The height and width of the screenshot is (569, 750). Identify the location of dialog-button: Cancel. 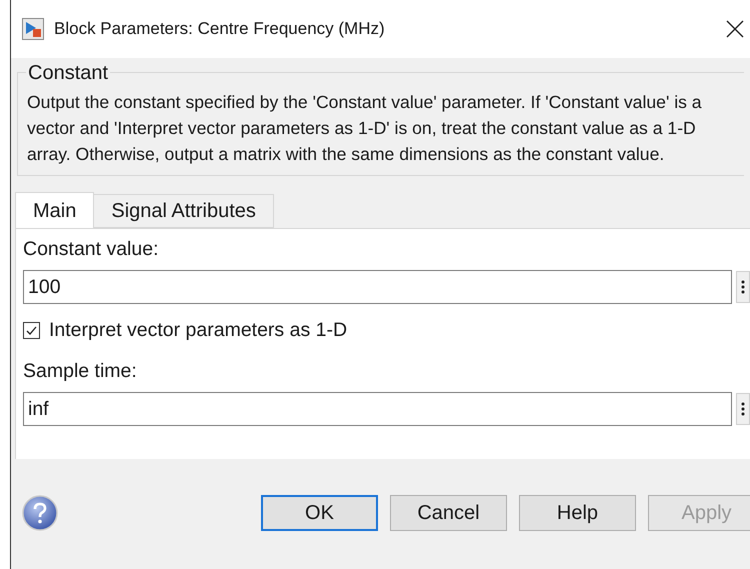
(448, 513).